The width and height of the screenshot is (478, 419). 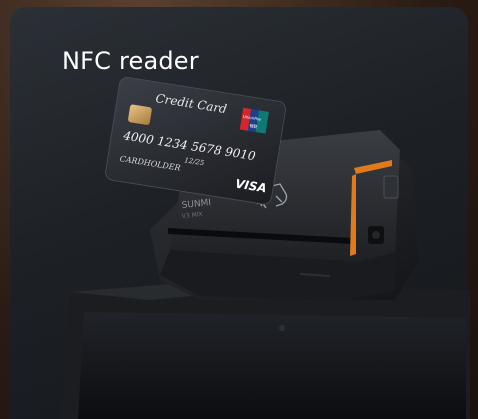 What do you see at coordinates (253, 125) in the screenshot?
I see `svg-text: 银联` at bounding box center [253, 125].